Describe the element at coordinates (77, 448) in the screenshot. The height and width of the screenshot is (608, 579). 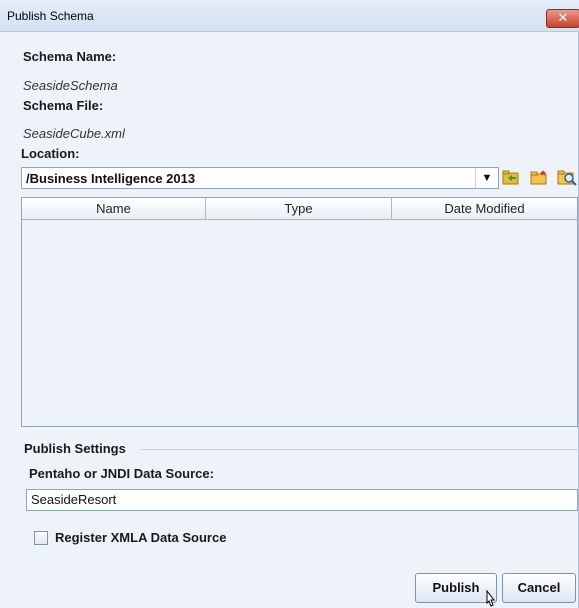
I see `publish-settings-title: Publish Settings` at that location.